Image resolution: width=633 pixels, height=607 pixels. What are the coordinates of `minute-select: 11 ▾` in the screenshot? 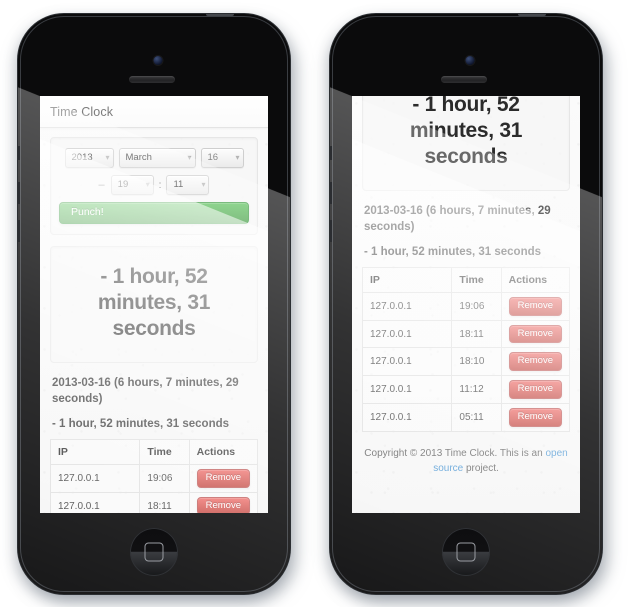 It's located at (188, 185).